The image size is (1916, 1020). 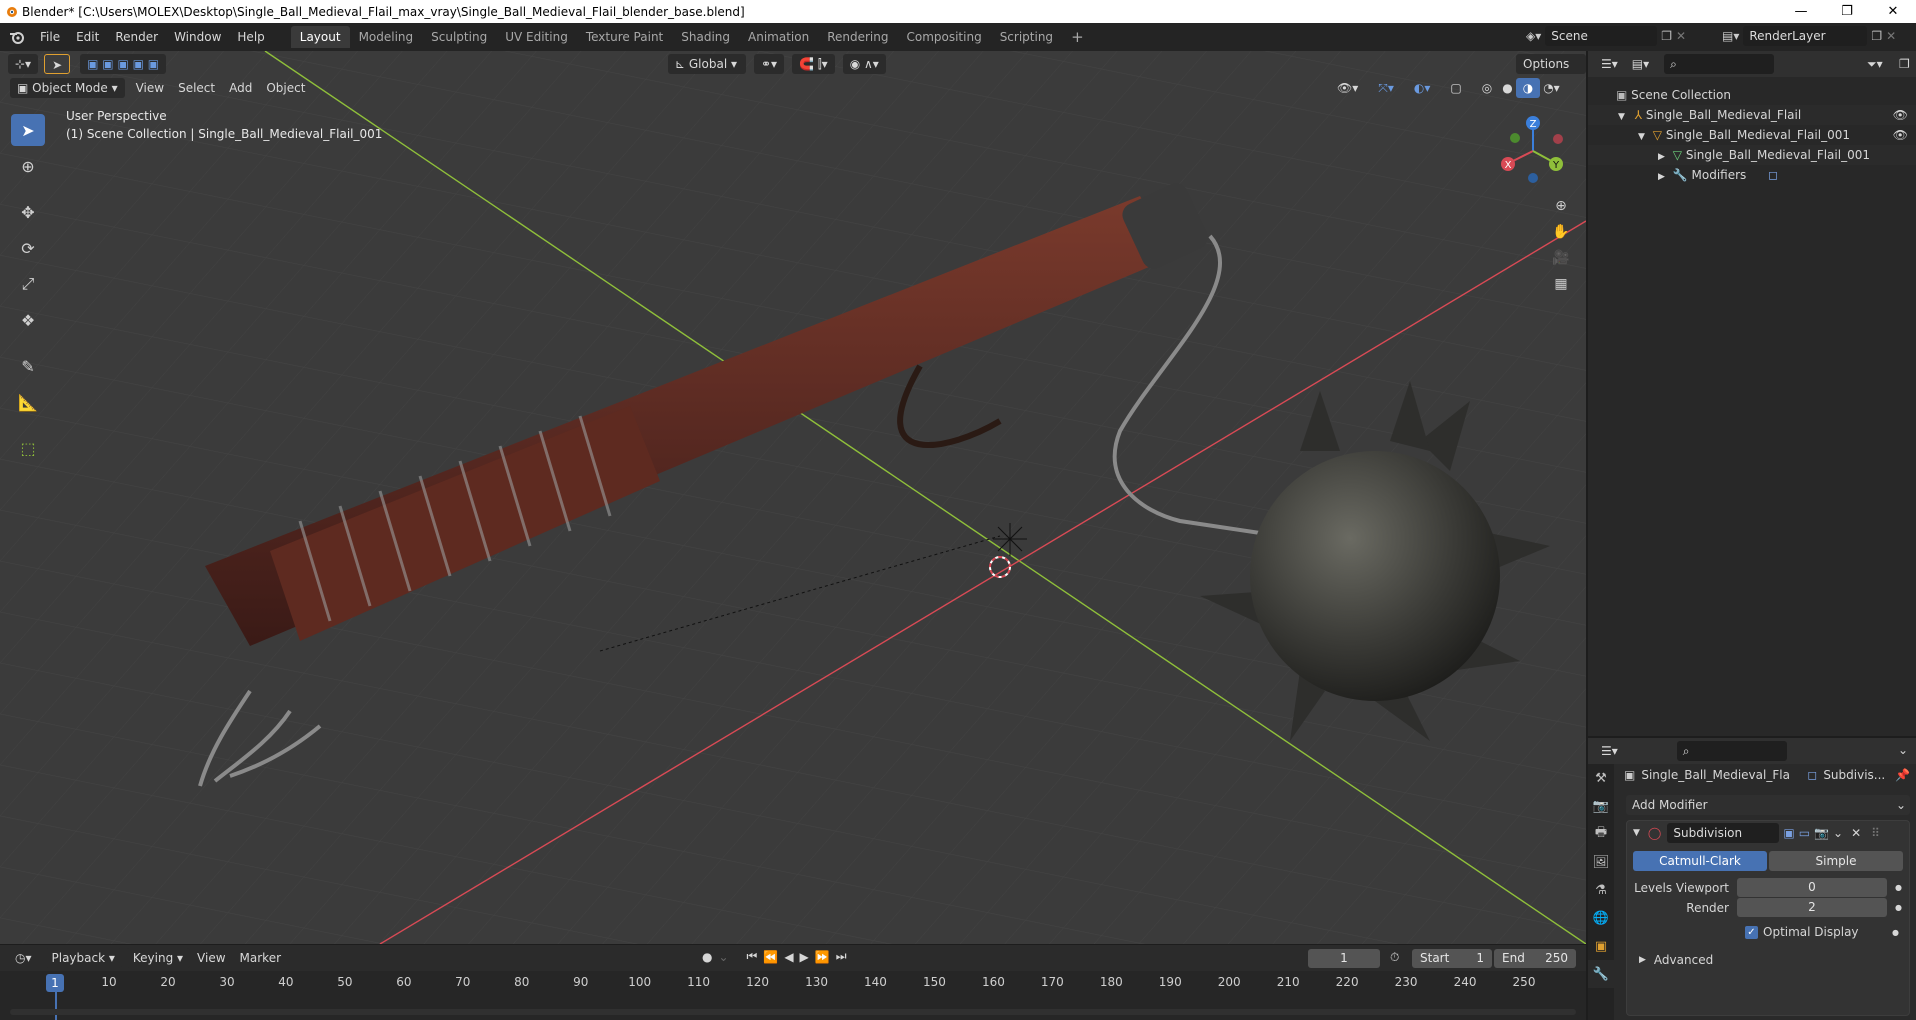 What do you see at coordinates (1836, 861) in the screenshot?
I see `simple-option: Simple` at bounding box center [1836, 861].